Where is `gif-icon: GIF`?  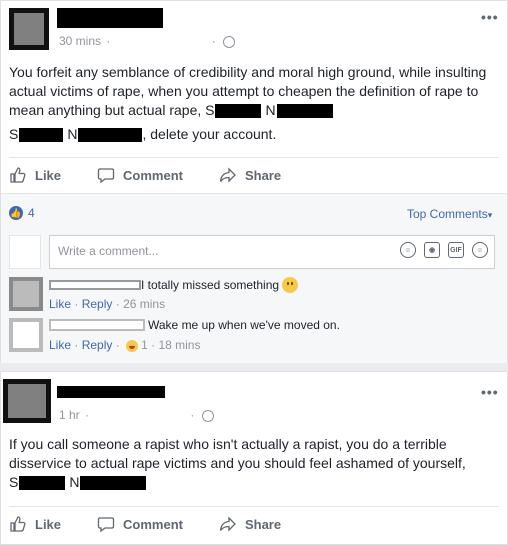
gif-icon: GIF is located at coordinates (456, 250).